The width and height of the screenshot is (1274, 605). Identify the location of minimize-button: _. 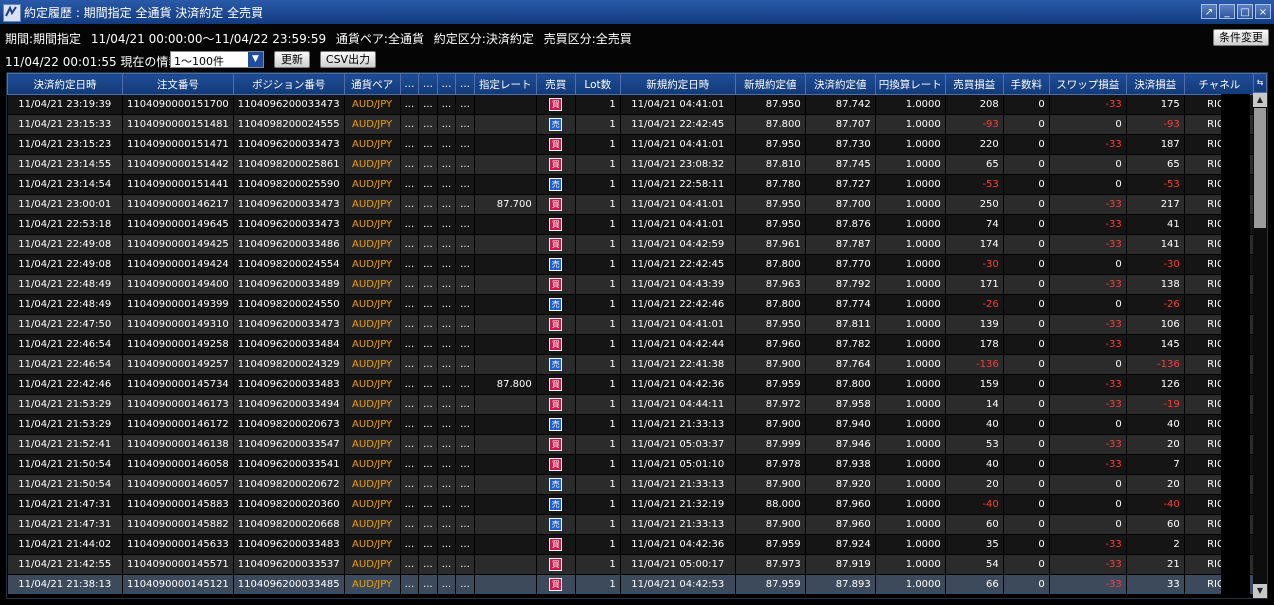
(1227, 11).